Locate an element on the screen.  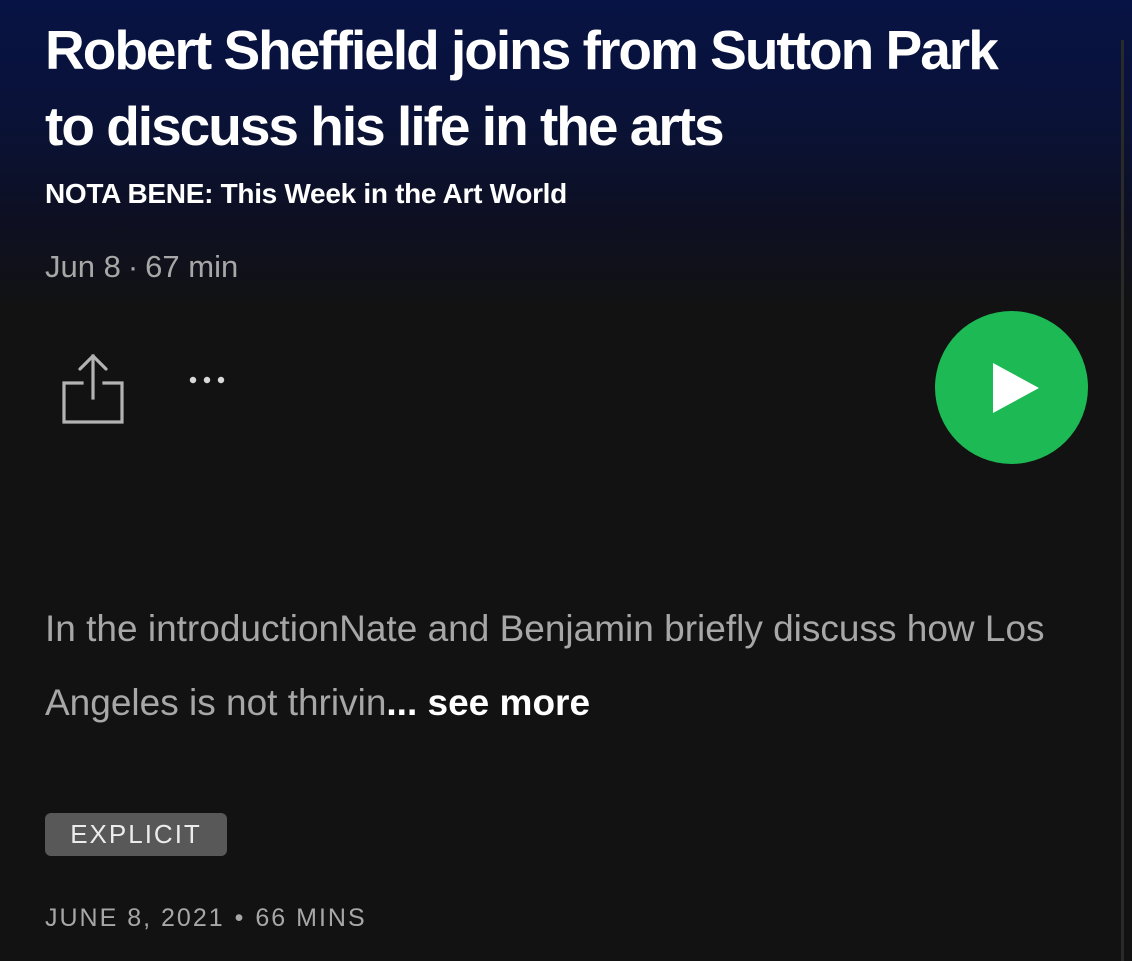
episode-duration: 67 min is located at coordinates (192, 266).